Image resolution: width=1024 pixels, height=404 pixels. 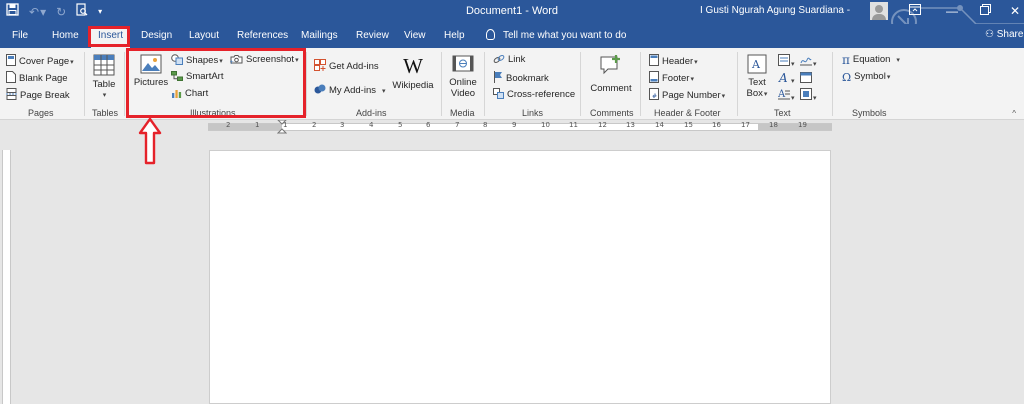 I want to click on undo-icon: ↶▾, so click(x=37, y=12).